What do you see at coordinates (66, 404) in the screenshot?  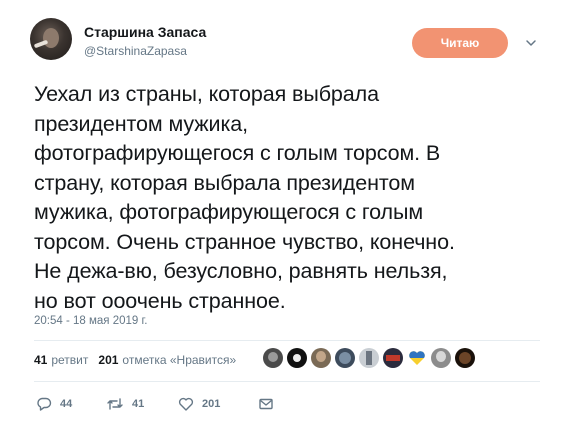 I see `reply-count: 44` at bounding box center [66, 404].